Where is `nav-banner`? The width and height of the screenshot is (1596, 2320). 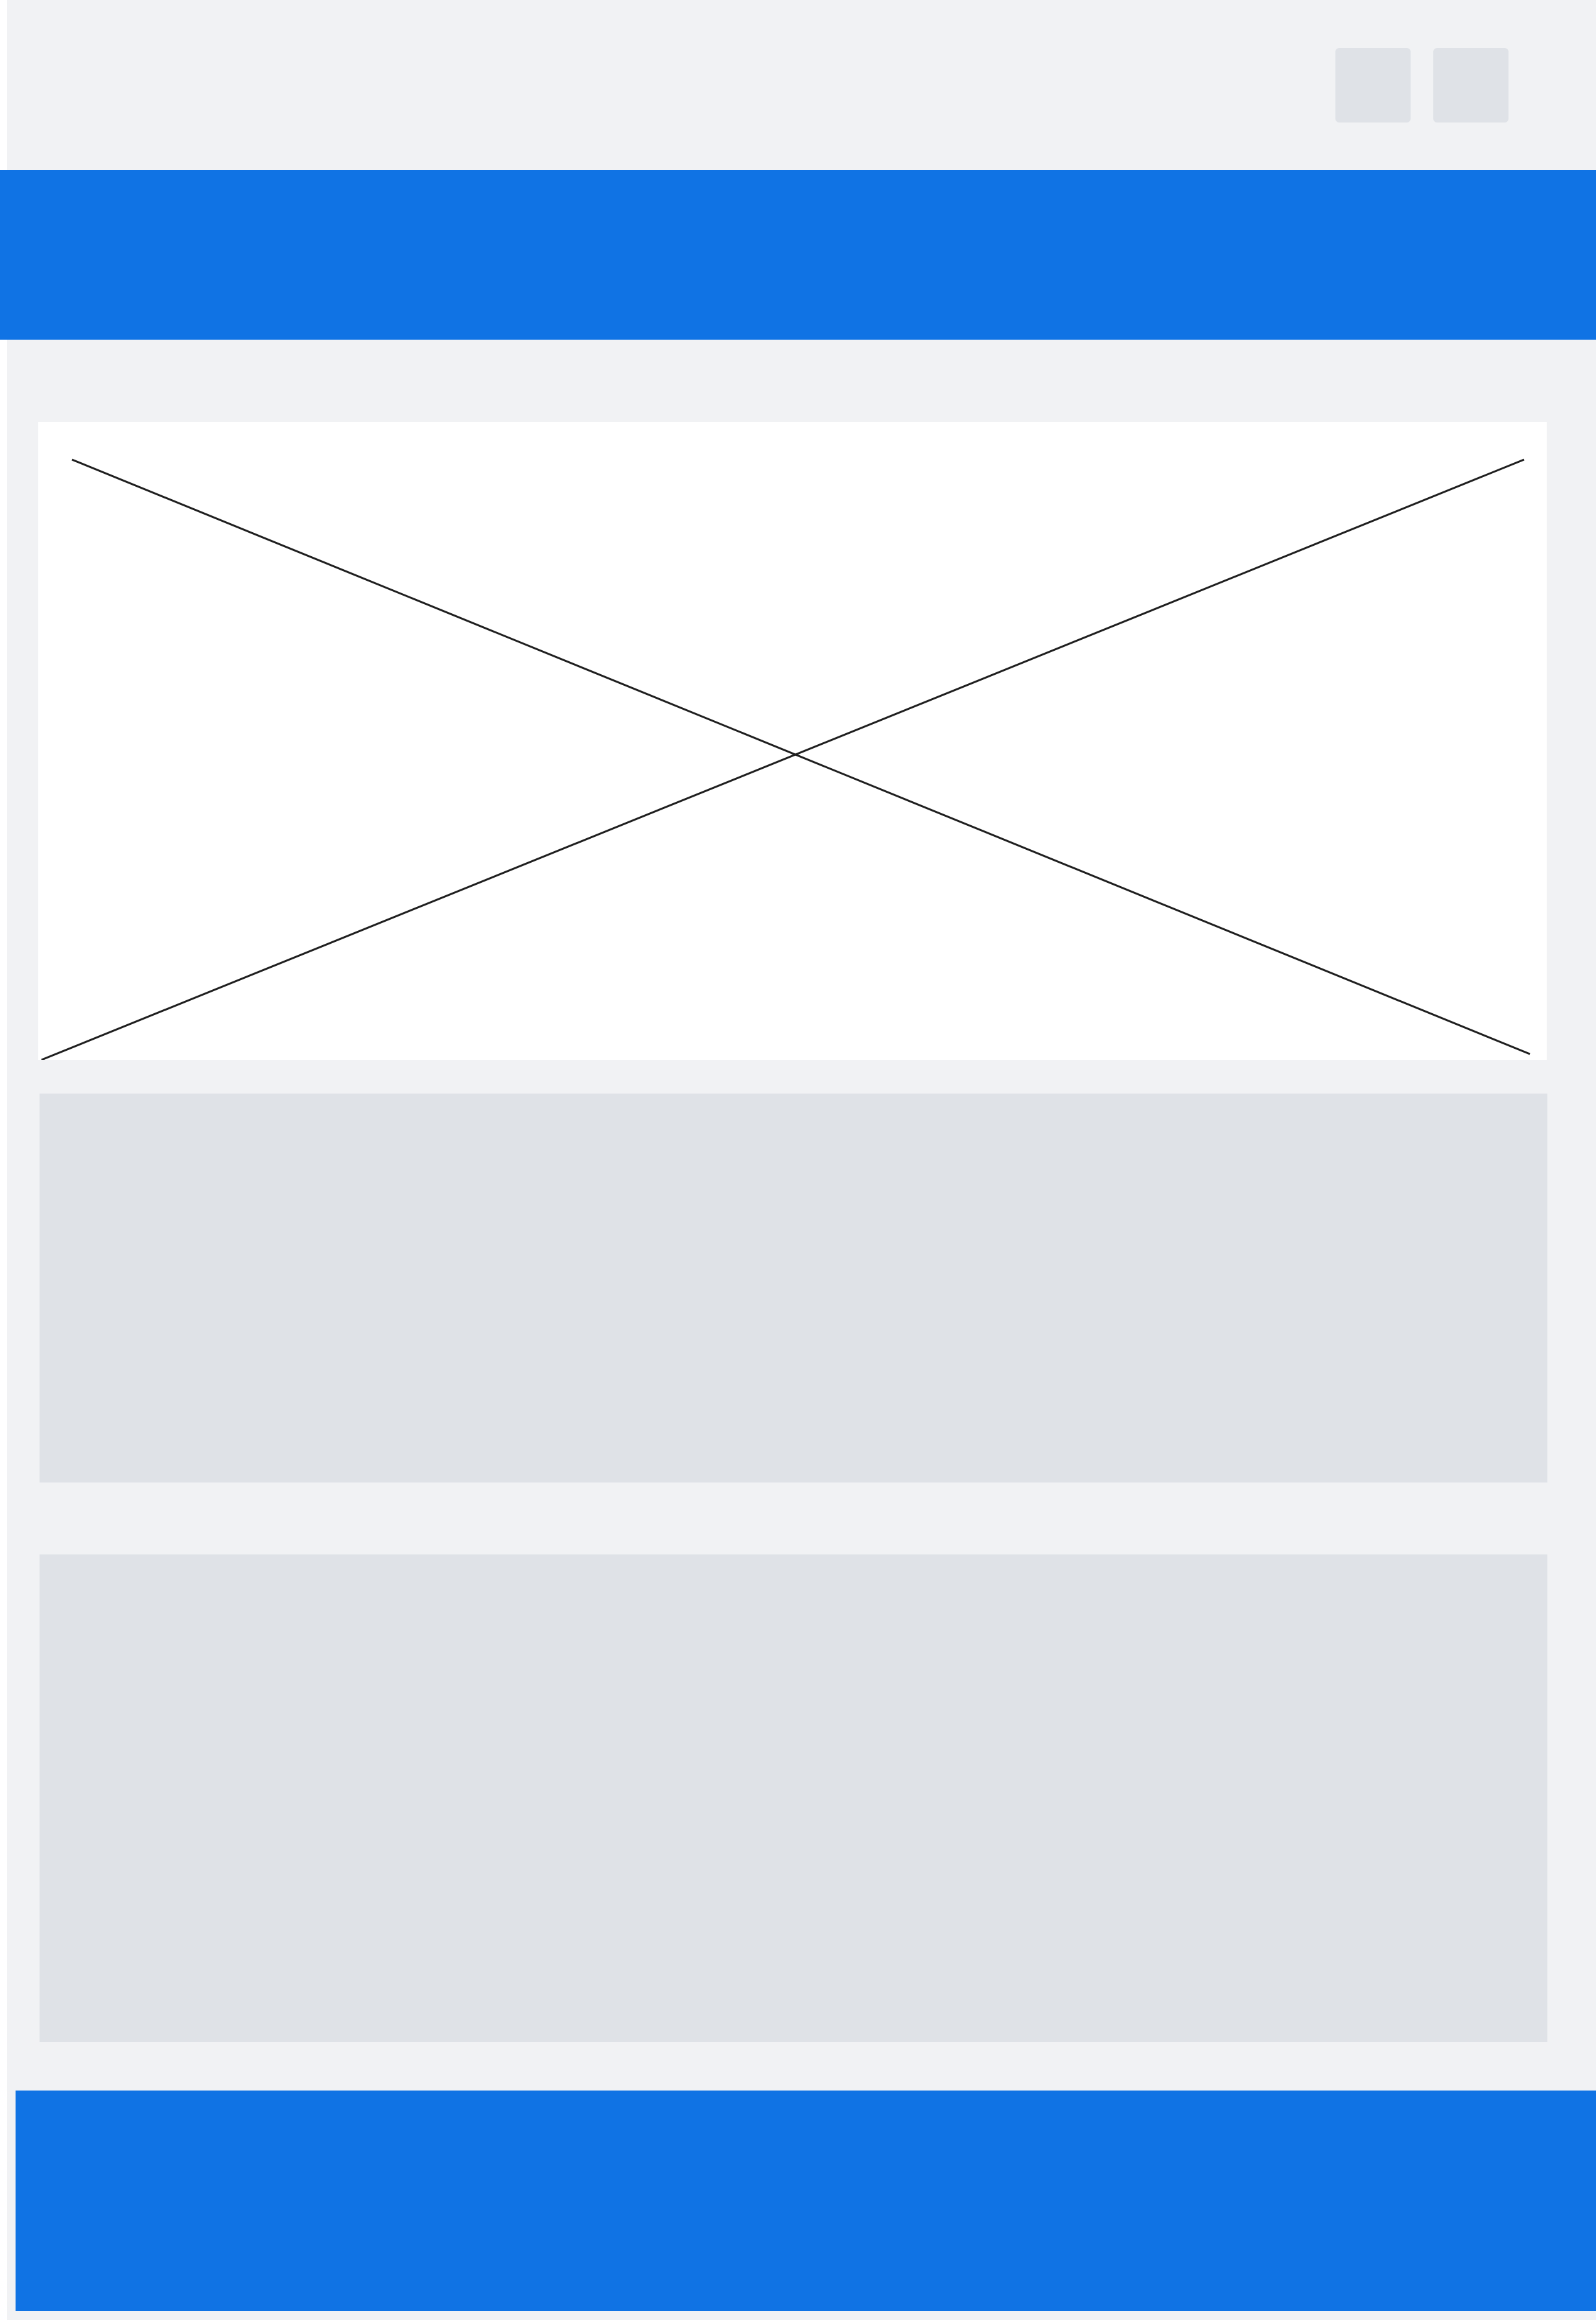 nav-banner is located at coordinates (798, 255).